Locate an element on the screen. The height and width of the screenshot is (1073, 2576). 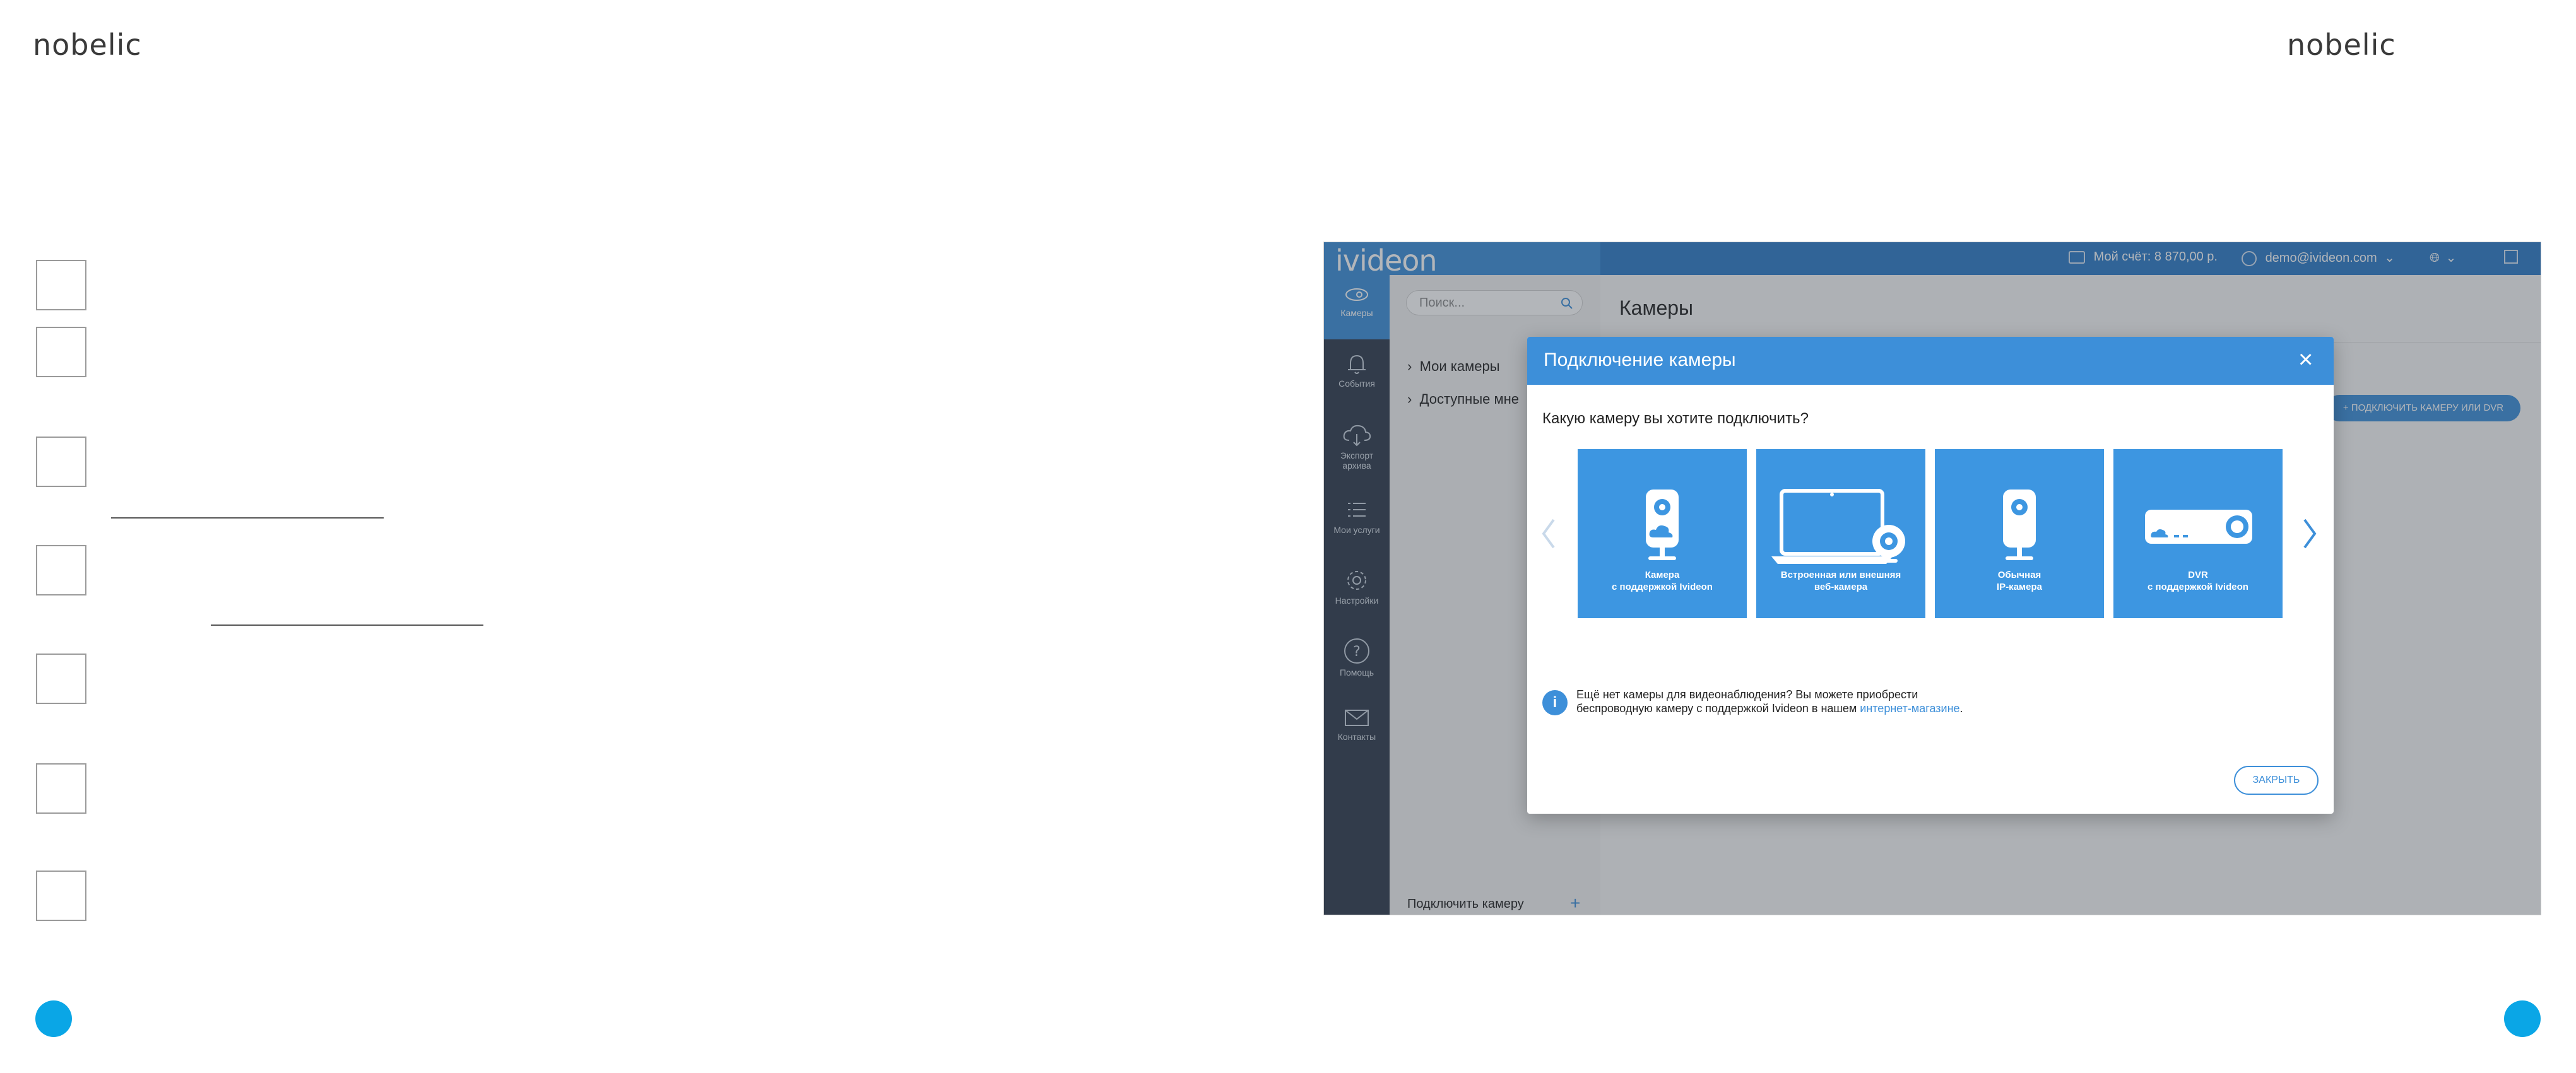
tile-label-line2: веб-камера is located at coordinates (1841, 587).